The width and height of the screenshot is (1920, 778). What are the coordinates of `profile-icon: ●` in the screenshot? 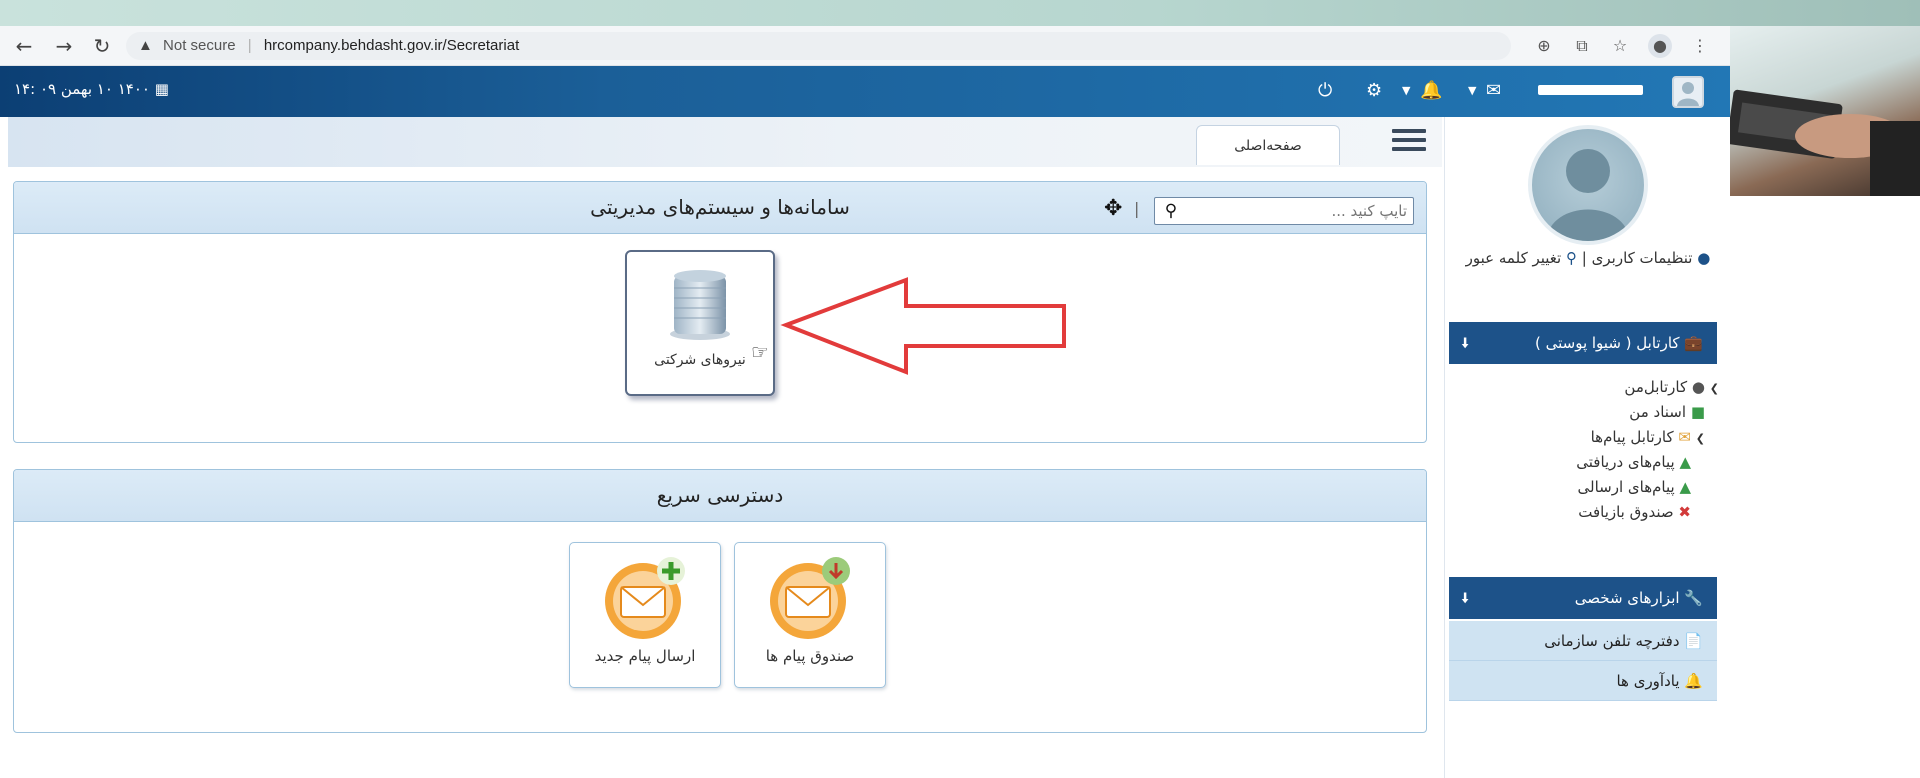 It's located at (1660, 46).